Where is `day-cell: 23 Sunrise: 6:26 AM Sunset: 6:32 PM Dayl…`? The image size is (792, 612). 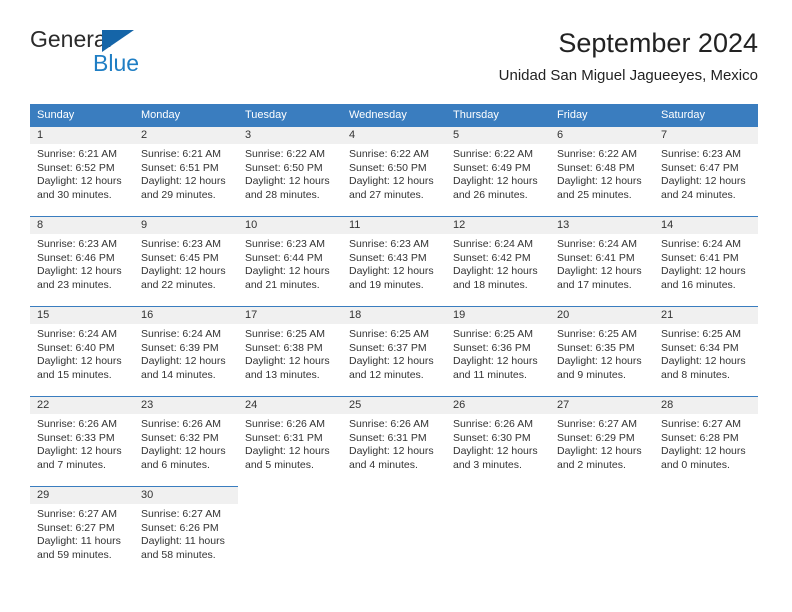
day-cell: 23 Sunrise: 6:26 AM Sunset: 6:32 PM Dayl… is located at coordinates (186, 441).